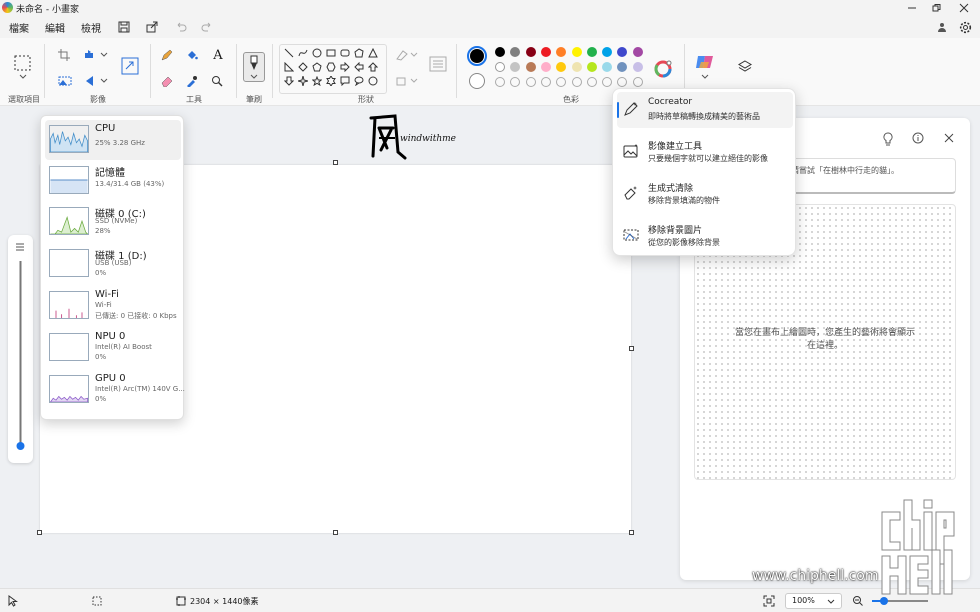 The image size is (980, 612). I want to click on copilot-button, so click(705, 67).